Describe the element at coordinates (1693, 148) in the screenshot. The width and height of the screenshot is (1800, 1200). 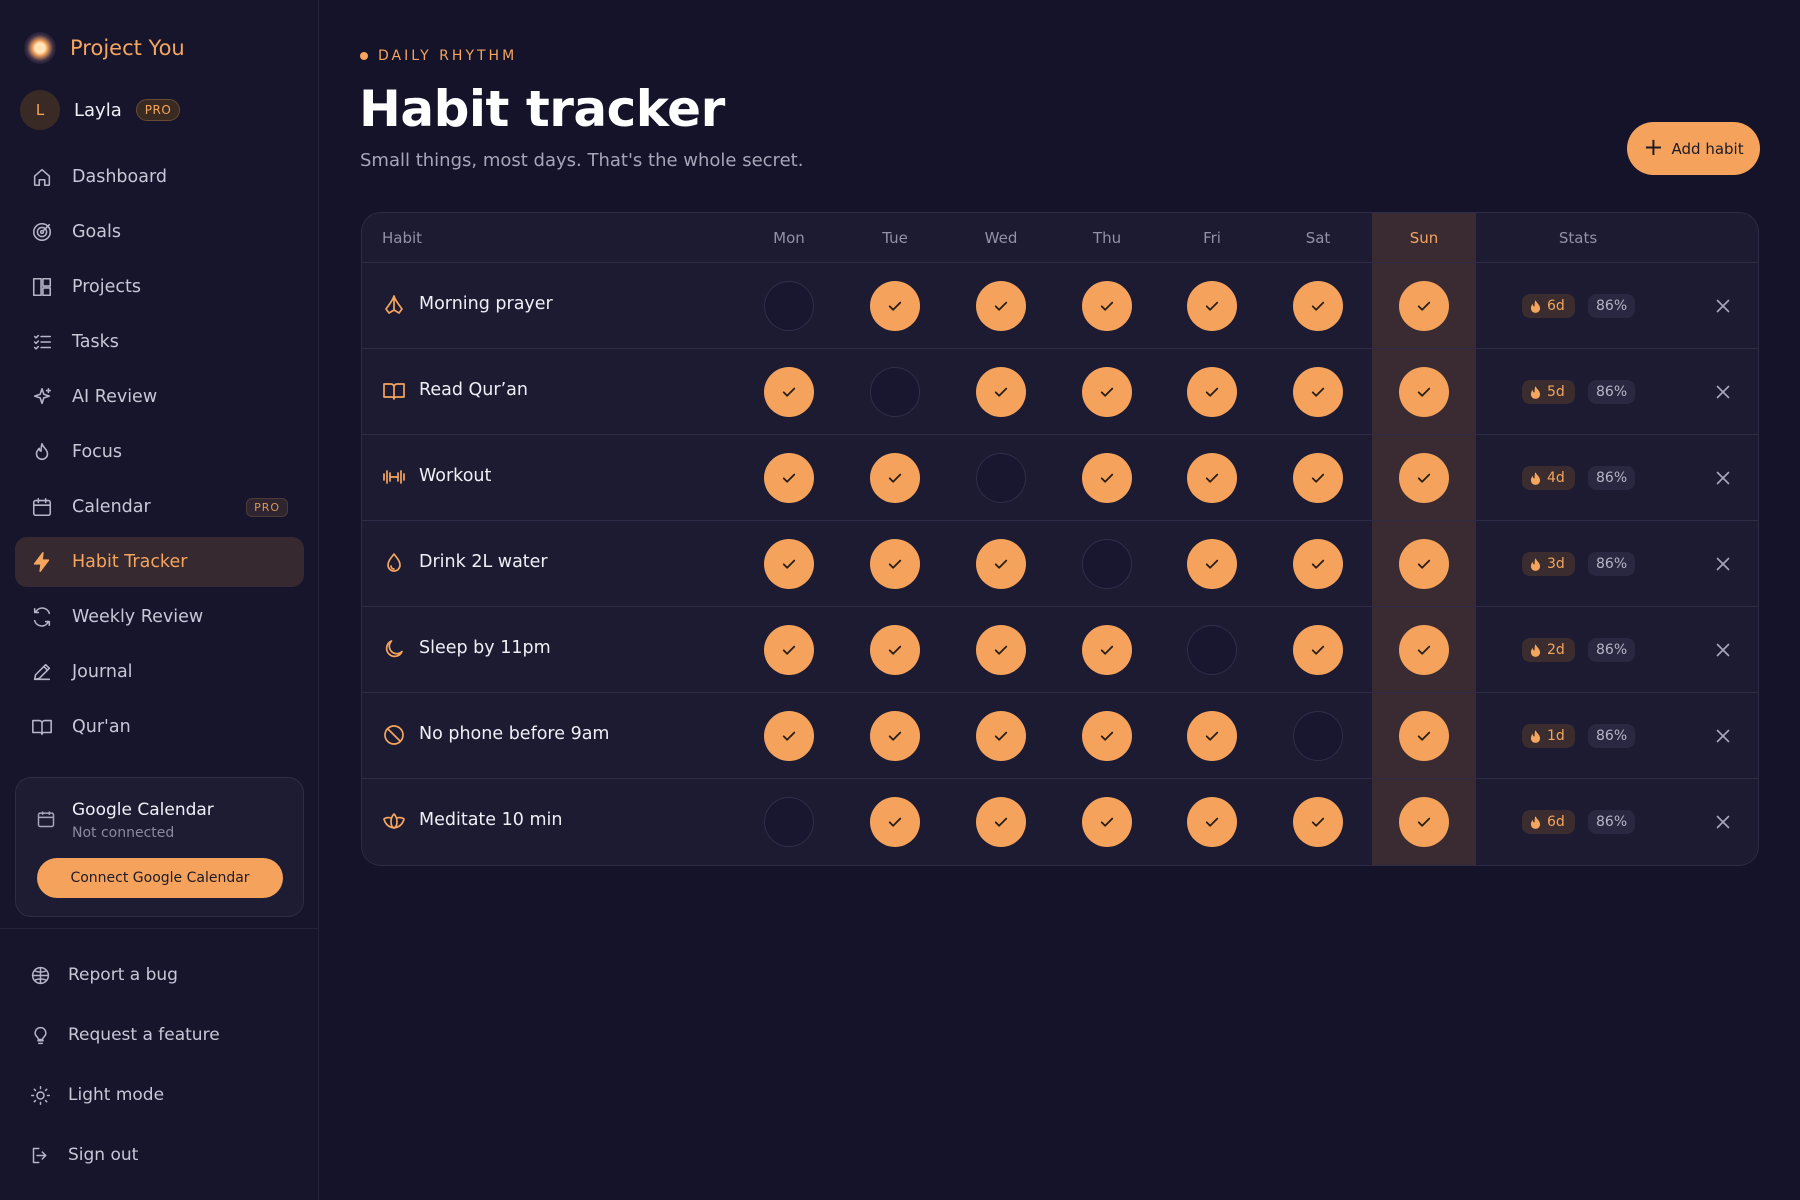
I see `add-habit-button: + Add habit` at that location.